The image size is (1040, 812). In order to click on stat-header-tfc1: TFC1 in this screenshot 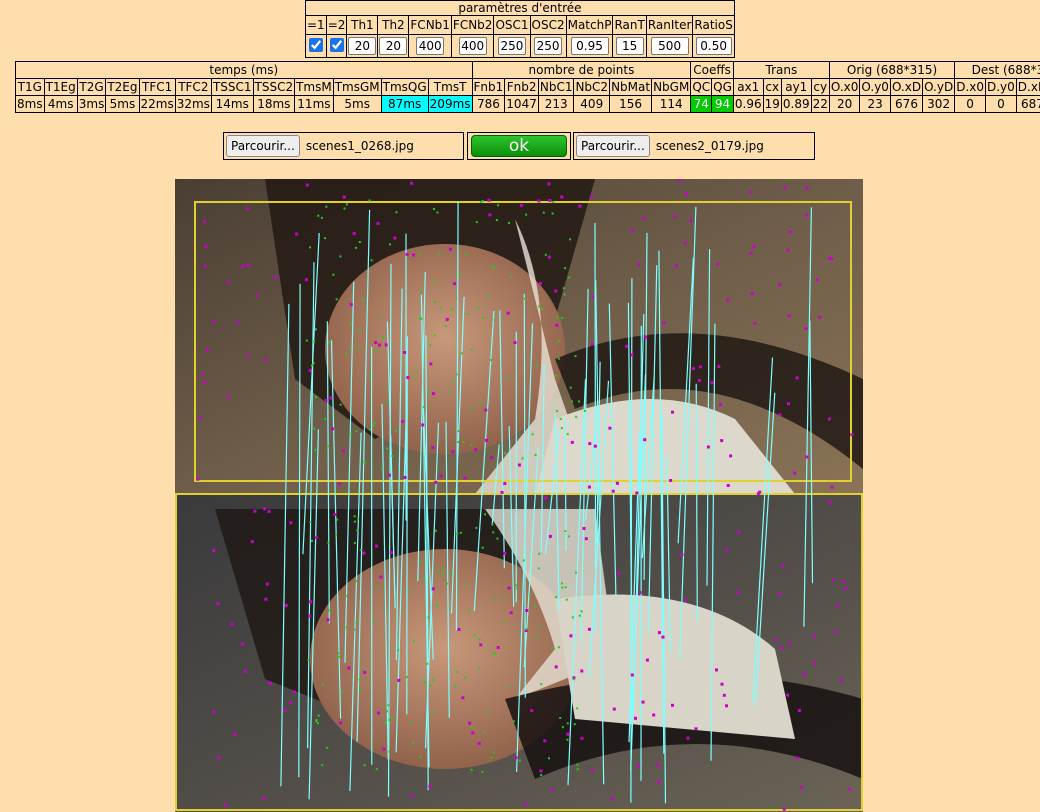, I will do `click(157, 87)`.